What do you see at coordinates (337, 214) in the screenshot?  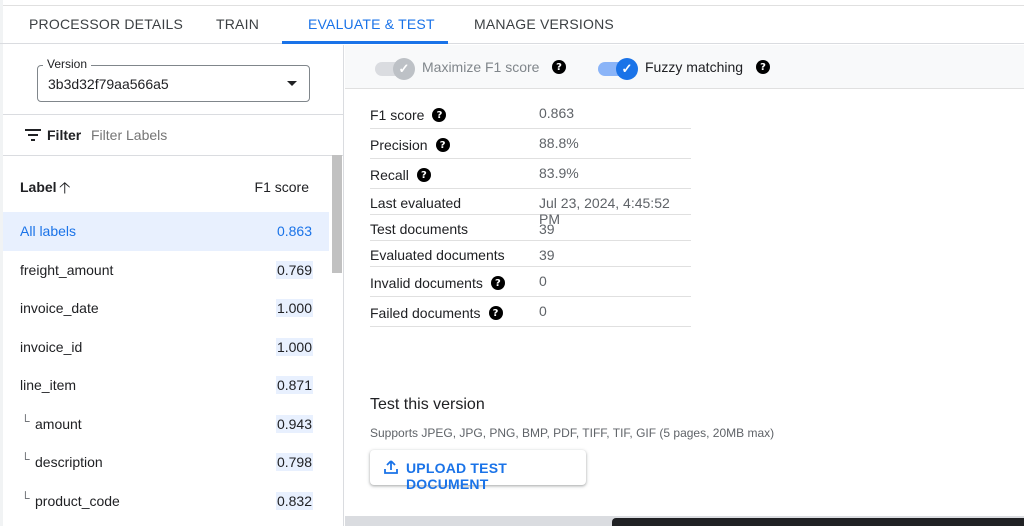 I see `scrollbar-thumb` at bounding box center [337, 214].